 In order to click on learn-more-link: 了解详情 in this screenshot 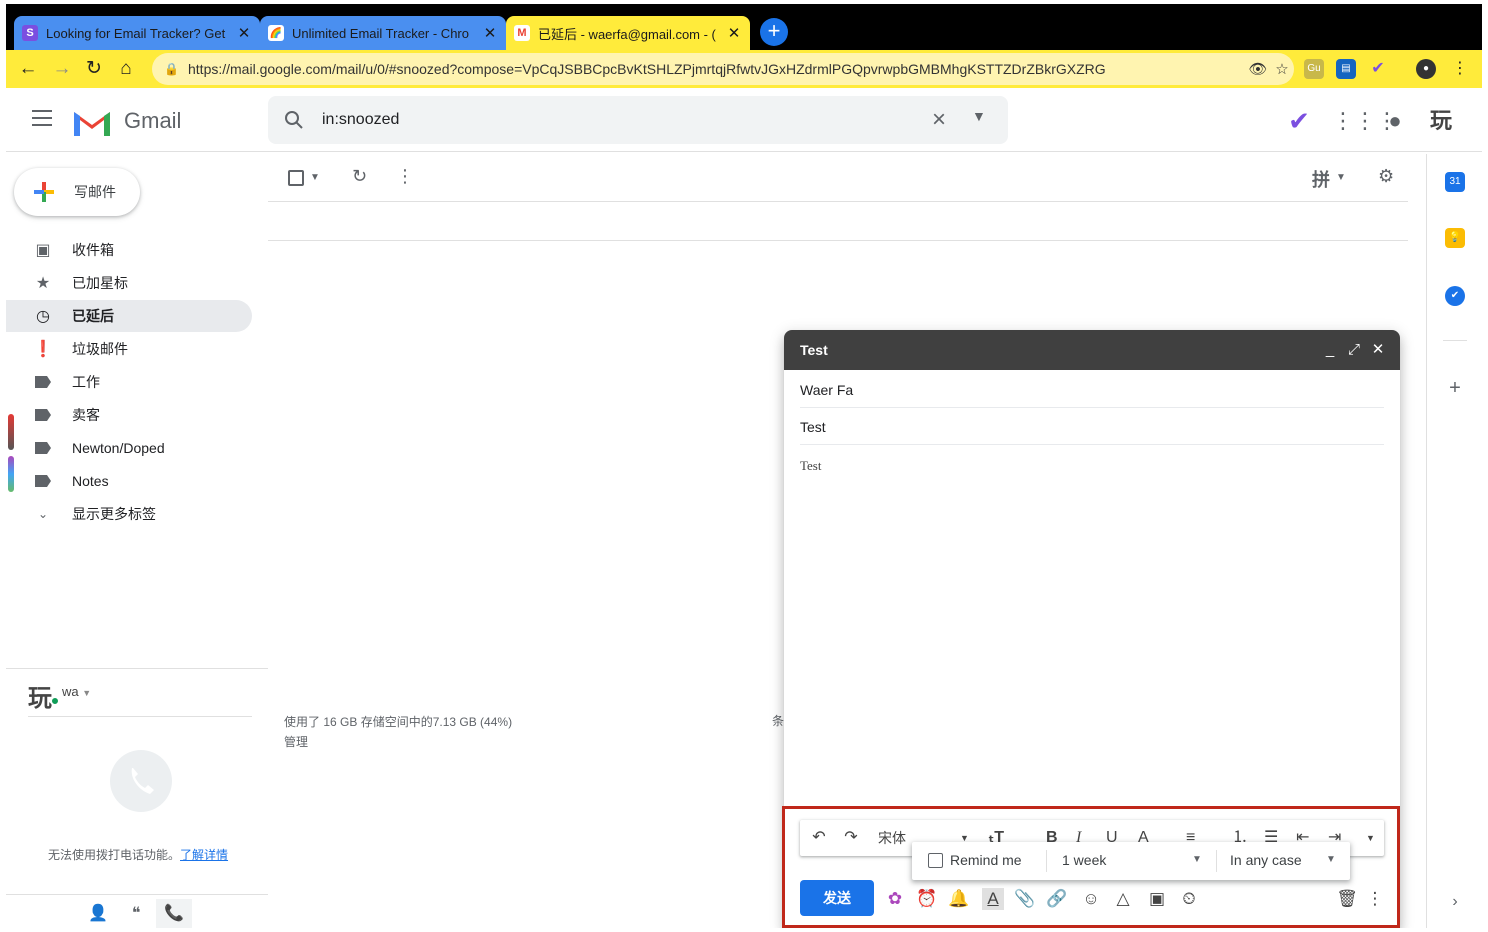, I will do `click(204, 855)`.